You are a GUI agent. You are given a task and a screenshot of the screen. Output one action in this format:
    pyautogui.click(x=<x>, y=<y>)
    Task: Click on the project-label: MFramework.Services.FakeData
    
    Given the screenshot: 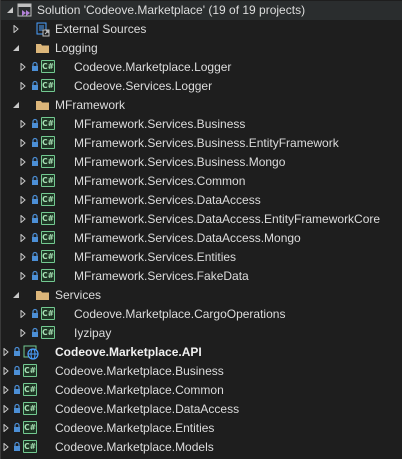 What is the action you would take?
    pyautogui.click(x=161, y=276)
    